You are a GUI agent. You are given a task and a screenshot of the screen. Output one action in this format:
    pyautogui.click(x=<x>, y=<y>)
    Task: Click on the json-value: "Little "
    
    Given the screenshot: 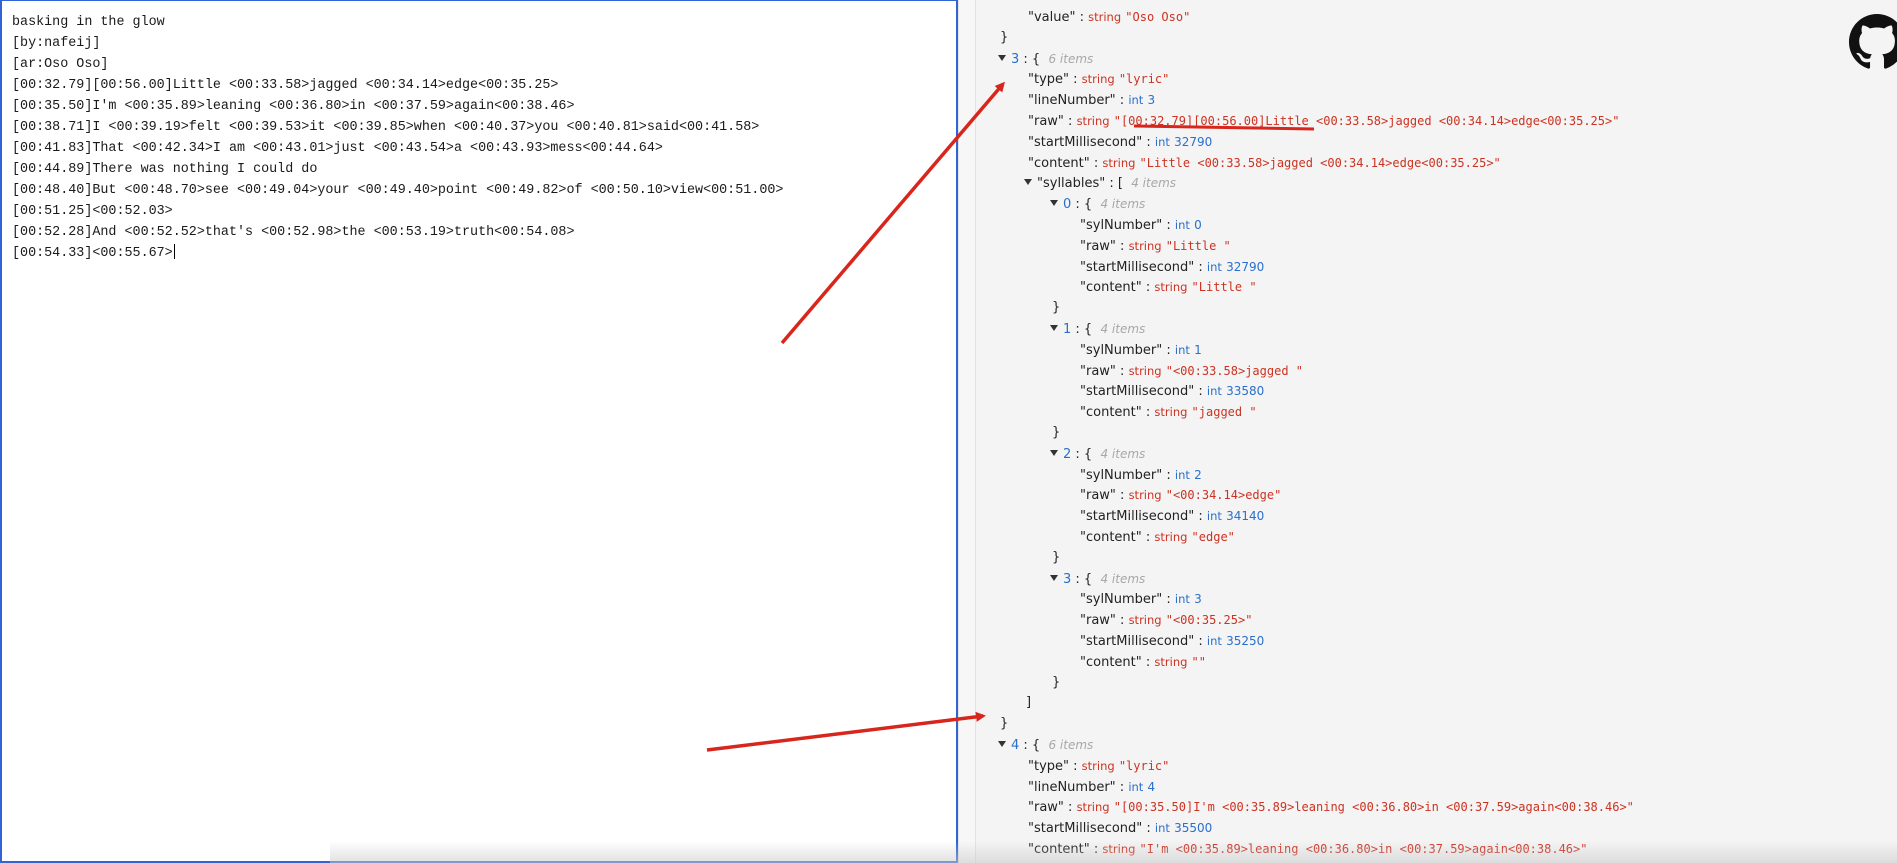 What is the action you would take?
    pyautogui.click(x=1224, y=287)
    